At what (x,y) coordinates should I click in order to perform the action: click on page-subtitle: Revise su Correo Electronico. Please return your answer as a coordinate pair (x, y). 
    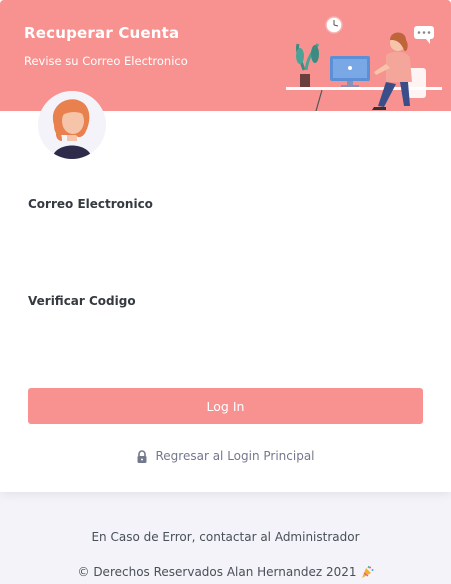
    Looking at the image, I should click on (106, 61).